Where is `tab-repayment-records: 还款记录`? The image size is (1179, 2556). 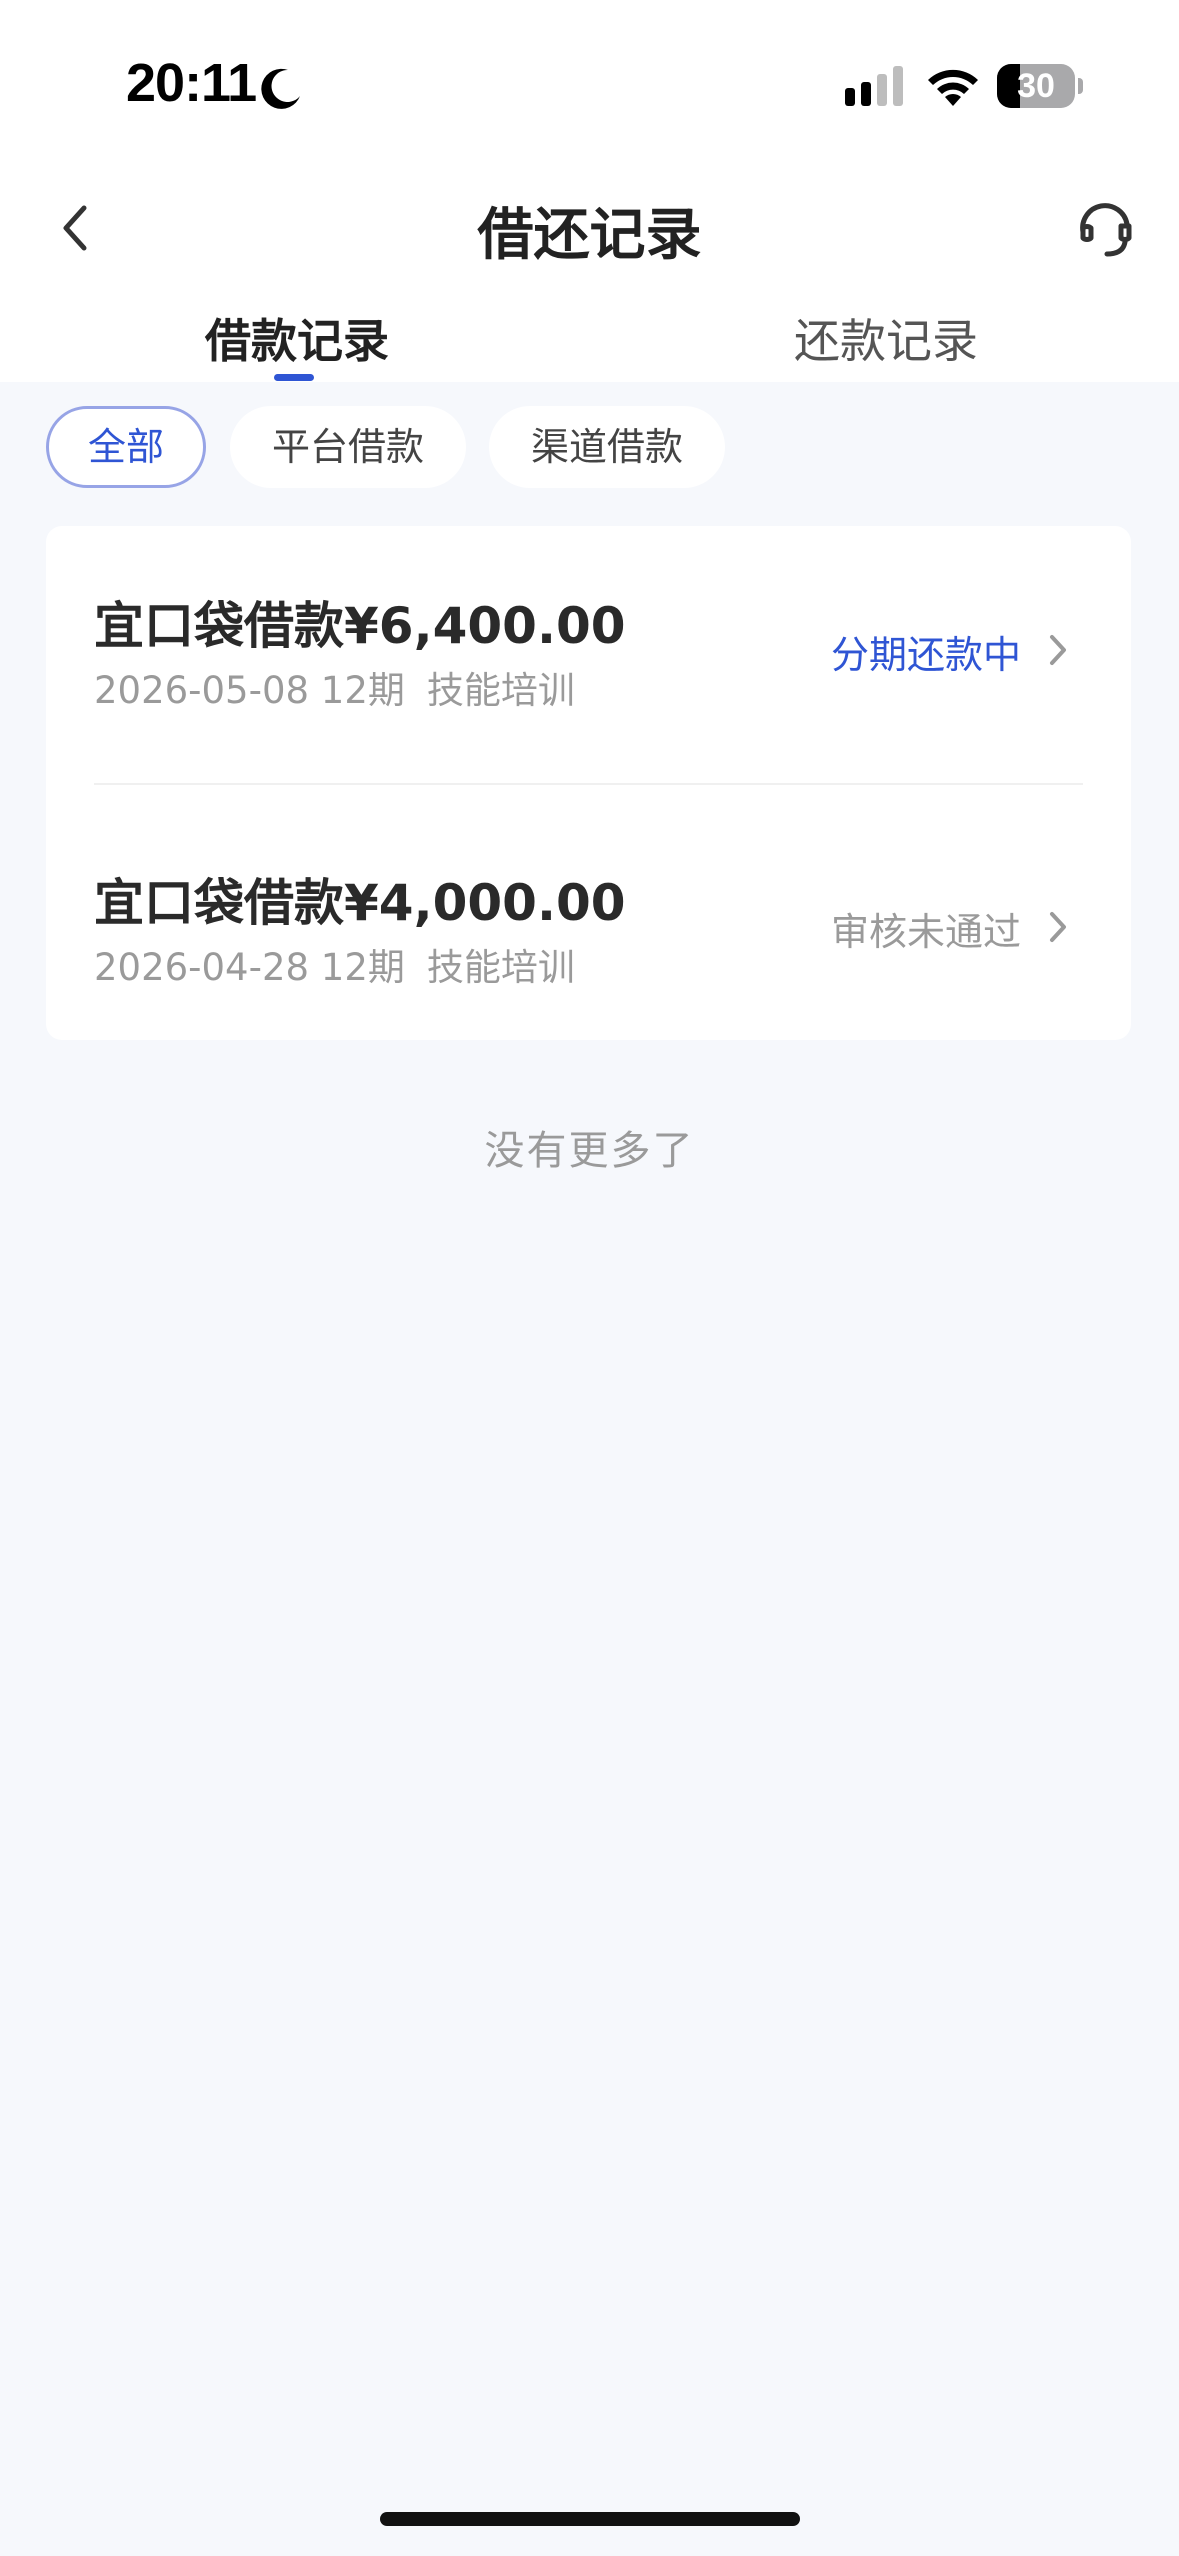
tab-repayment-records: 还款记录 is located at coordinates (886, 338).